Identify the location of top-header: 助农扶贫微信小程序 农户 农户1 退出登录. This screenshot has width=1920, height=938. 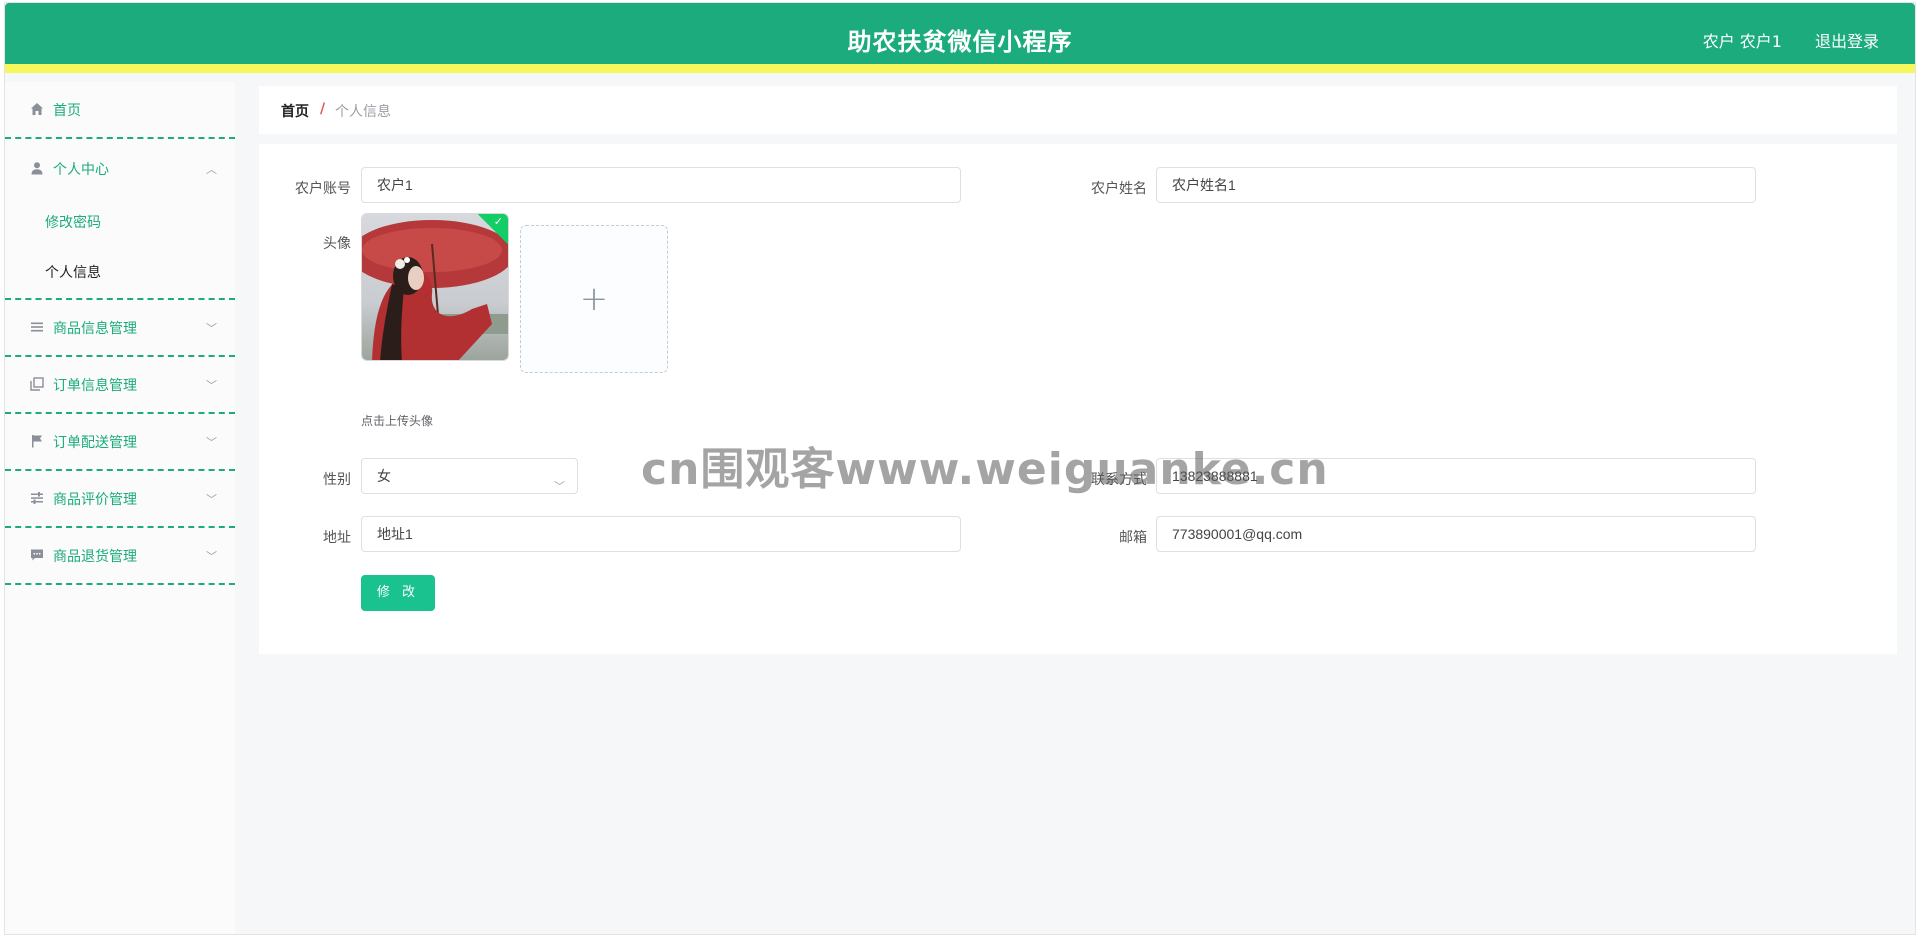
(960, 38).